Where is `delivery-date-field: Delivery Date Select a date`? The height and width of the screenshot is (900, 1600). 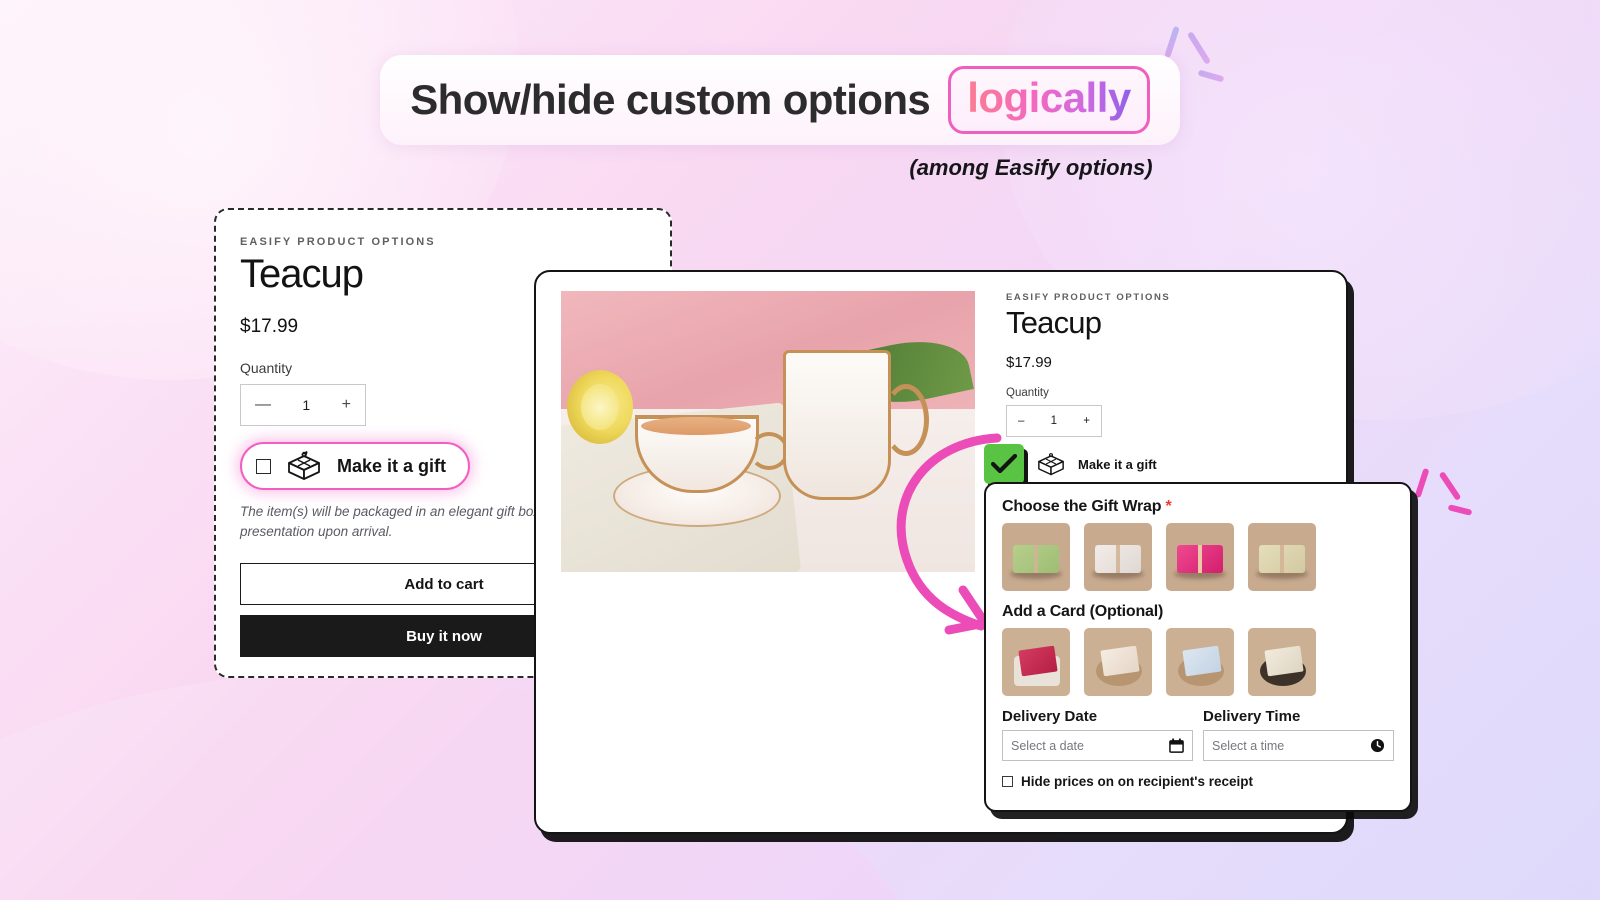 delivery-date-field: Delivery Date Select a date is located at coordinates (1097, 734).